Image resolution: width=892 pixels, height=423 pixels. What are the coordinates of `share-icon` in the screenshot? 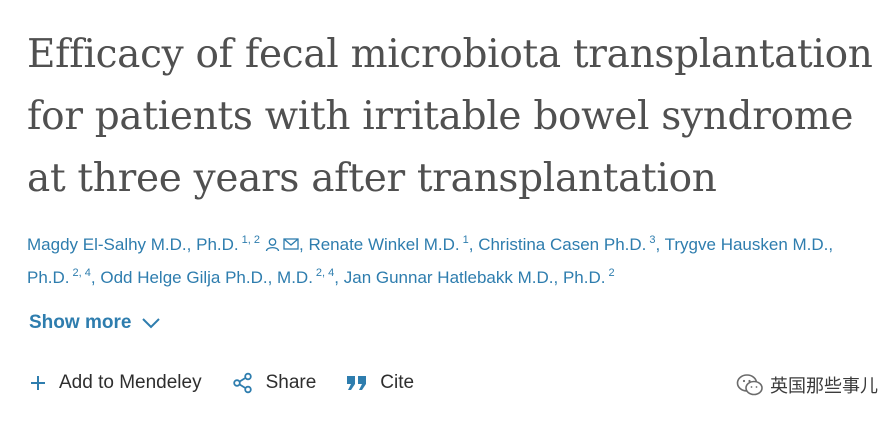 It's located at (242, 383).